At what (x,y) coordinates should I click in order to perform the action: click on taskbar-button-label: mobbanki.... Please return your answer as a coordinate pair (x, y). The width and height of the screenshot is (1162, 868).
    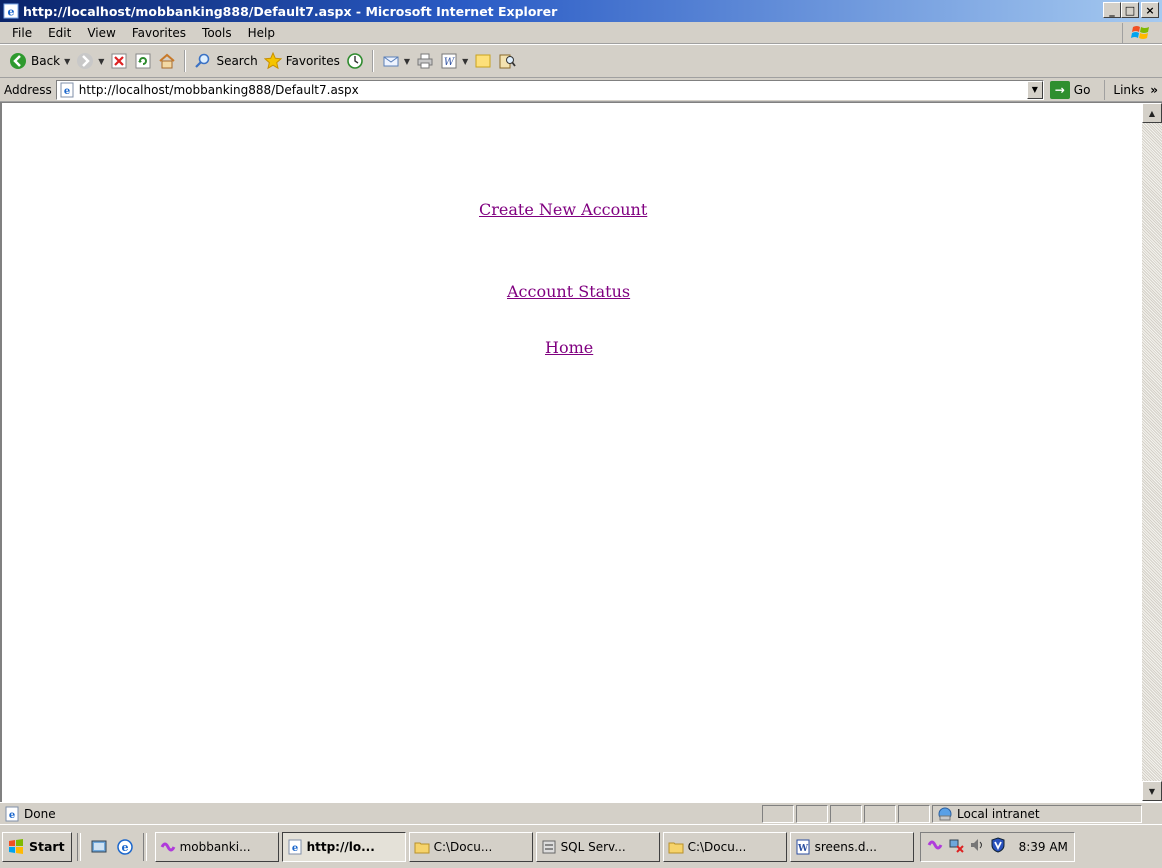
    Looking at the image, I should click on (215, 846).